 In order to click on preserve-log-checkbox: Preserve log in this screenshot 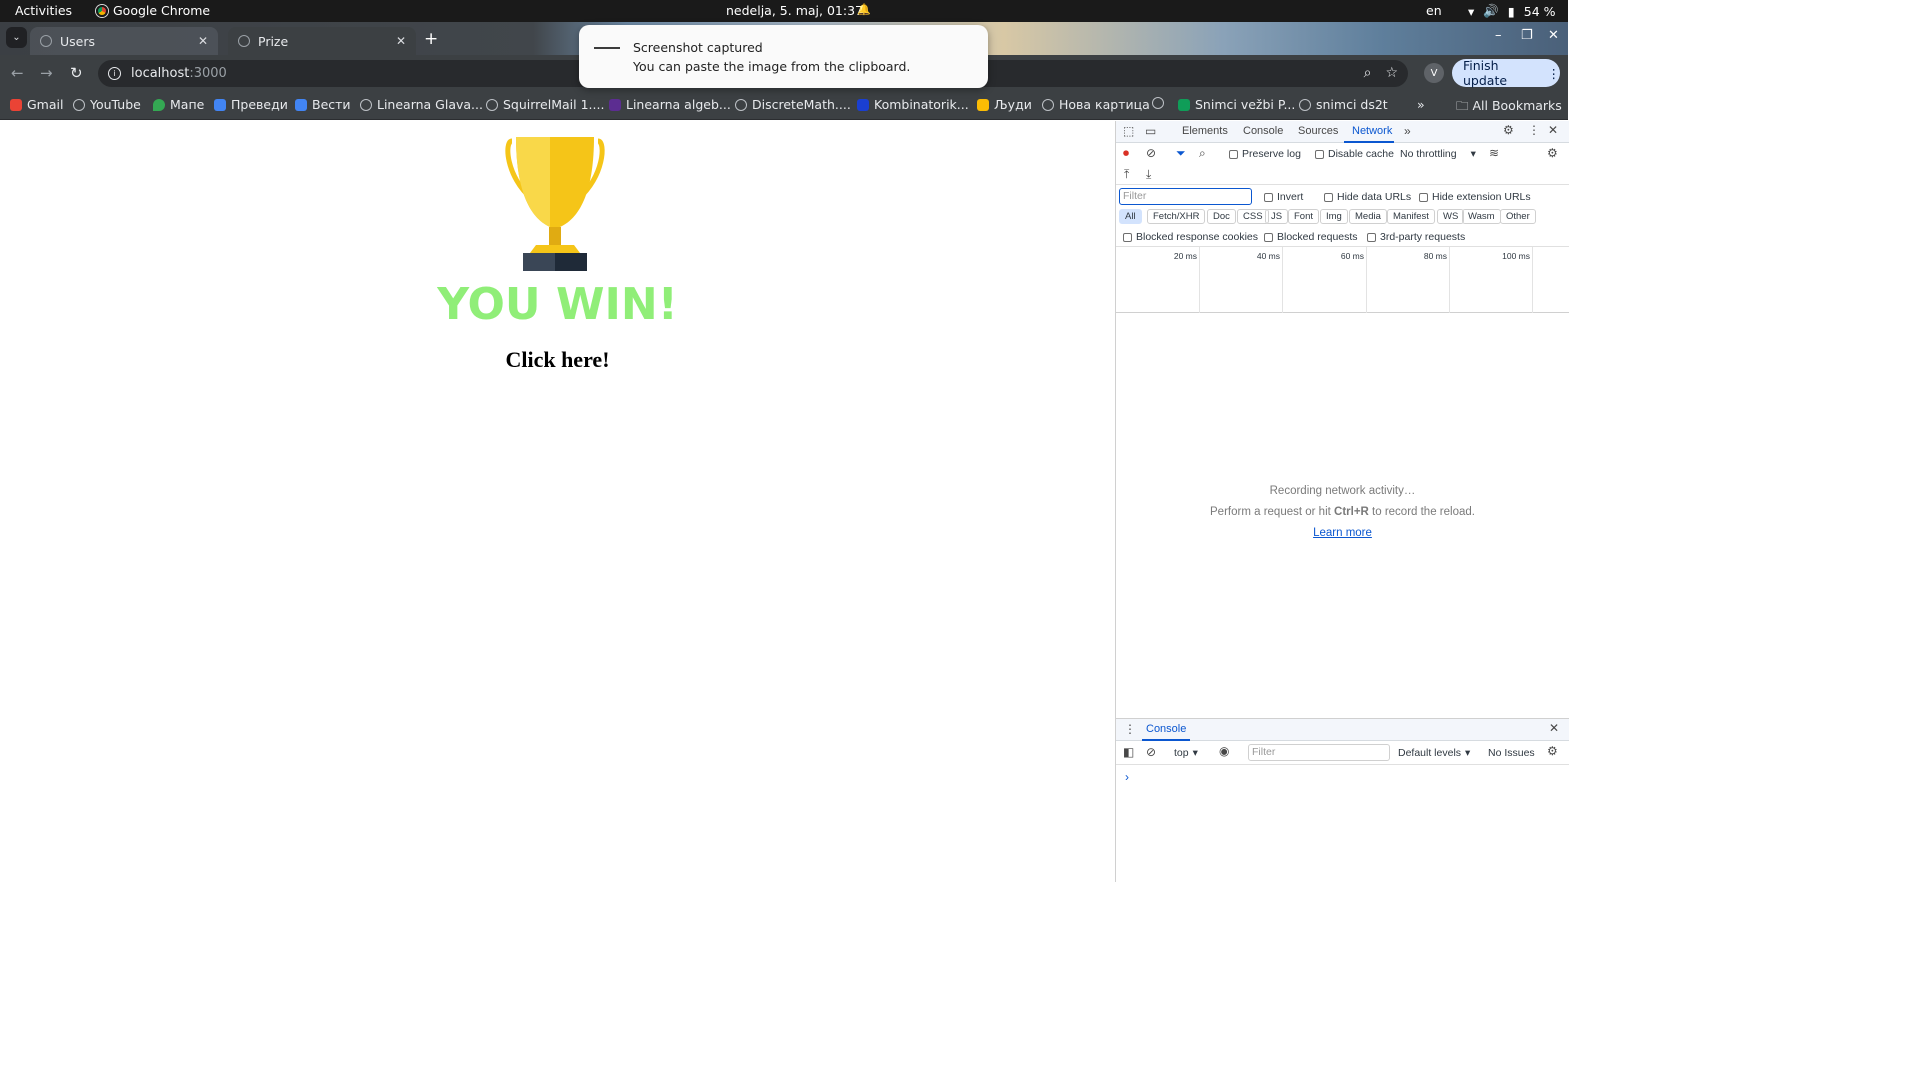, I will do `click(1265, 154)`.